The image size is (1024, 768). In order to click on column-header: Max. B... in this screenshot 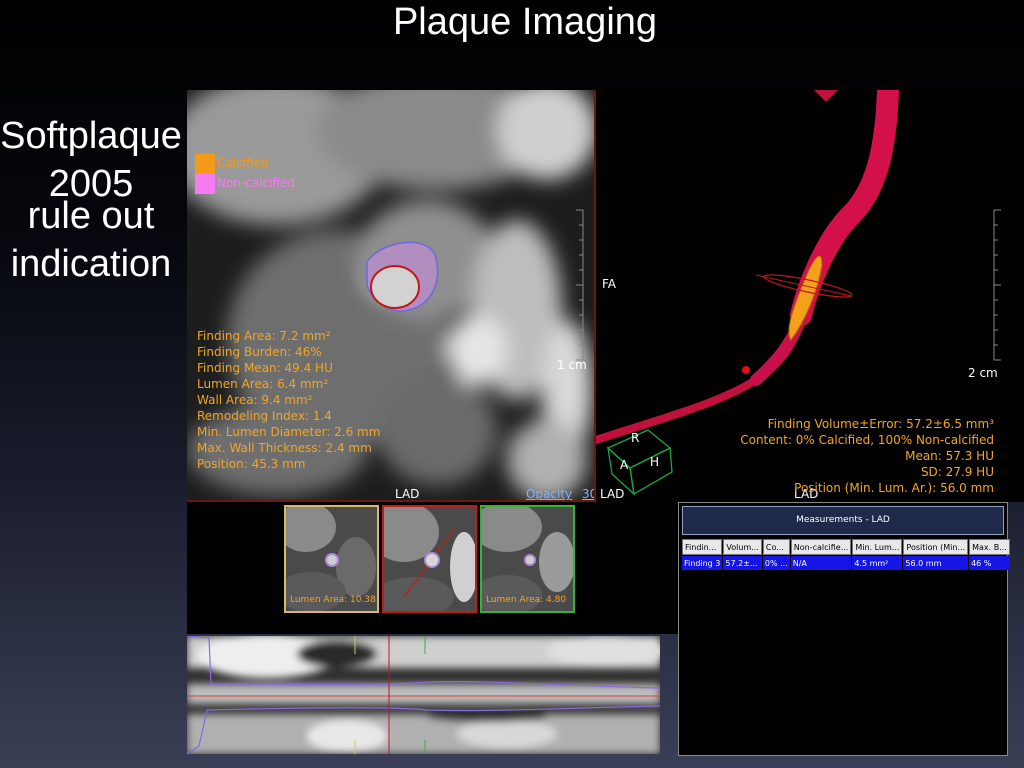, I will do `click(989, 547)`.